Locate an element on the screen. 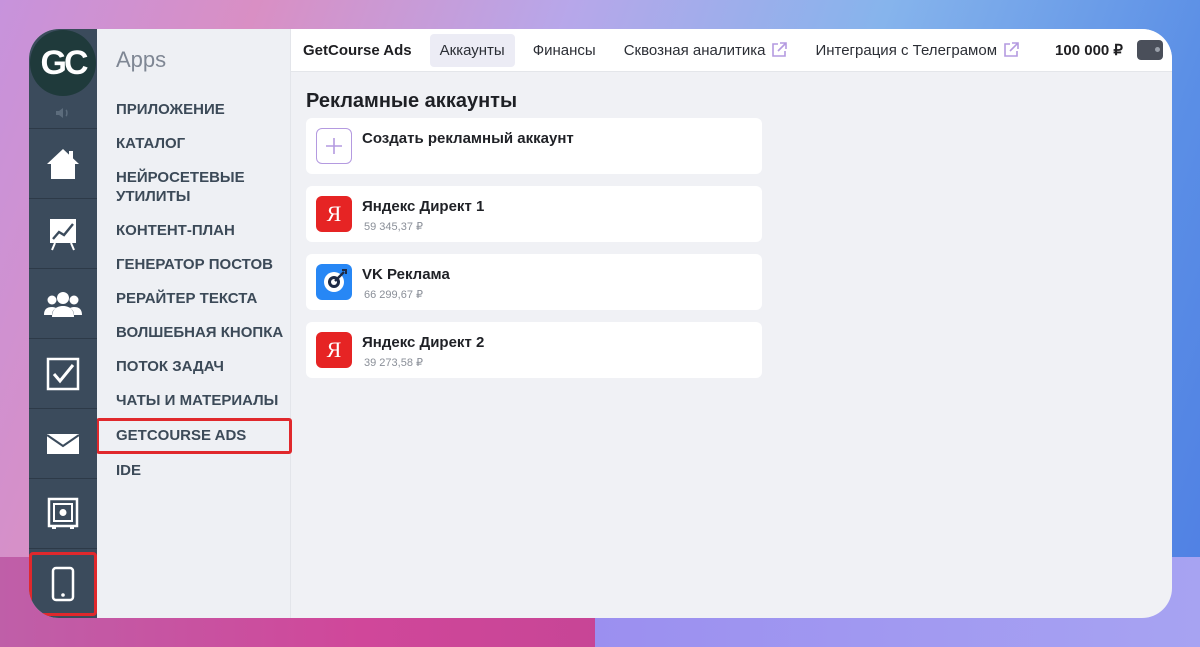  tab-finances: Финансы is located at coordinates (564, 50).